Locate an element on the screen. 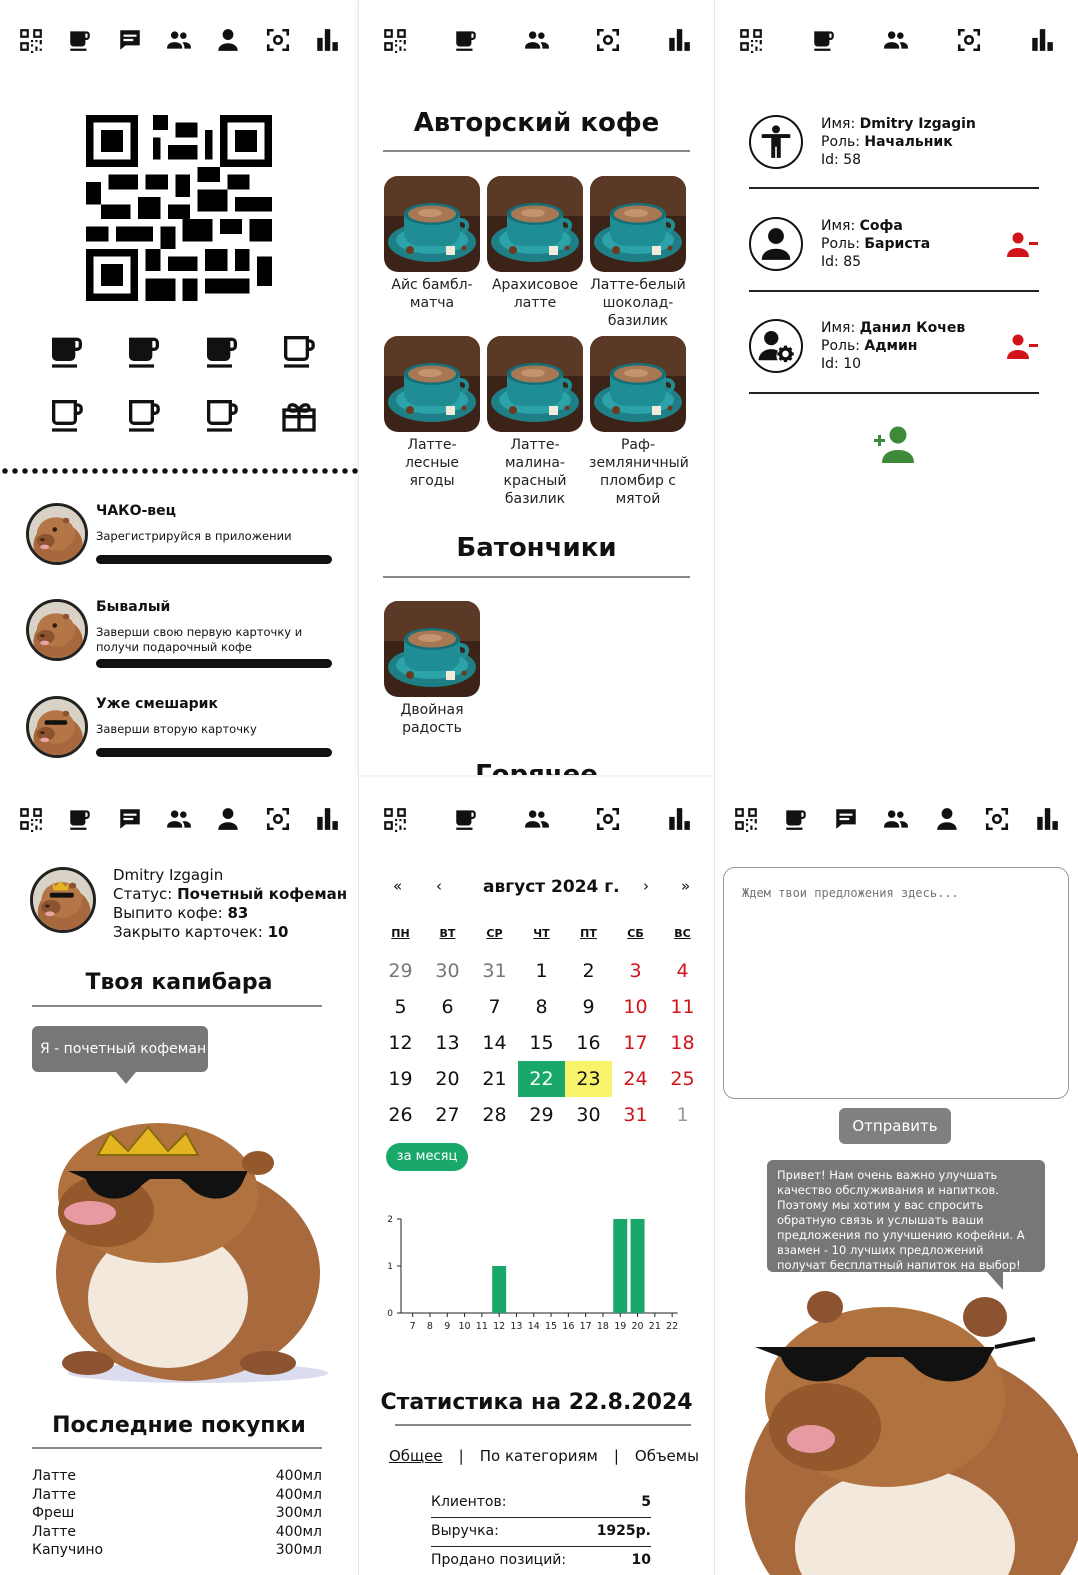  calendar-day: 23 is located at coordinates (588, 1079).